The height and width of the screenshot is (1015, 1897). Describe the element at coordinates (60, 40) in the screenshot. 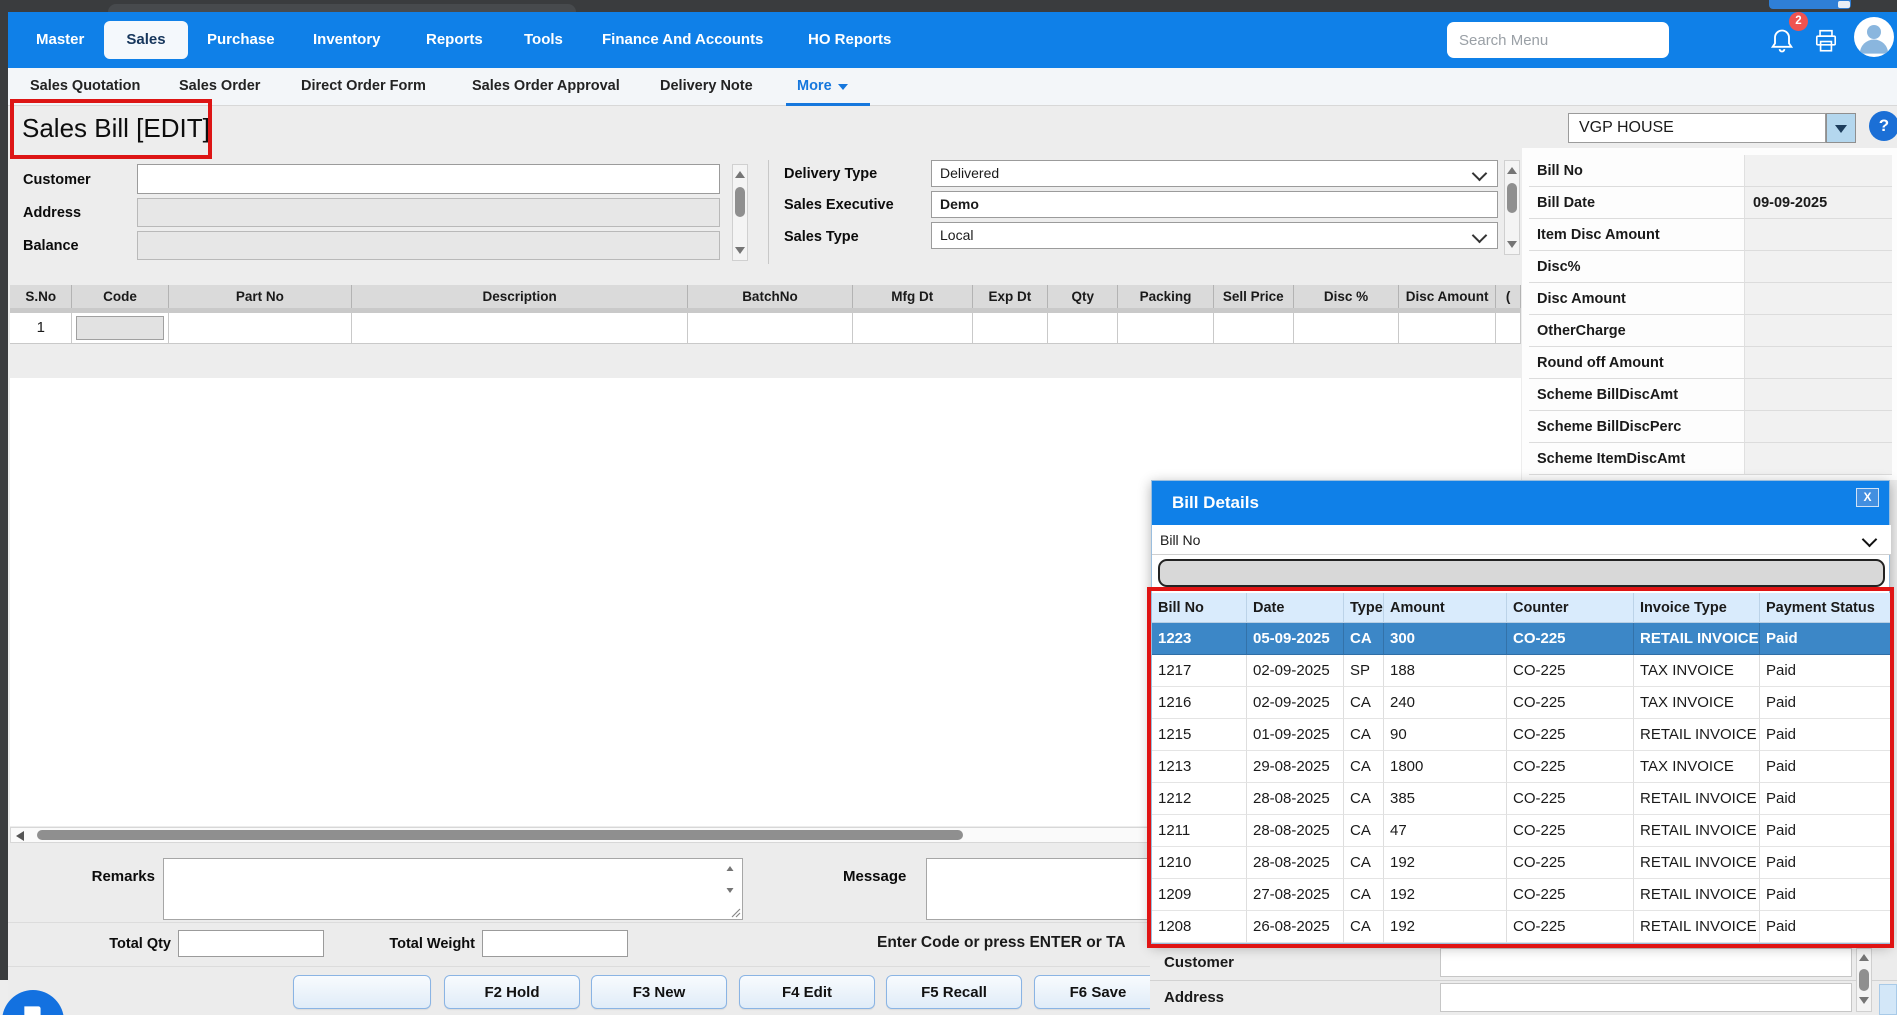

I see `nav-item-master: Master` at that location.